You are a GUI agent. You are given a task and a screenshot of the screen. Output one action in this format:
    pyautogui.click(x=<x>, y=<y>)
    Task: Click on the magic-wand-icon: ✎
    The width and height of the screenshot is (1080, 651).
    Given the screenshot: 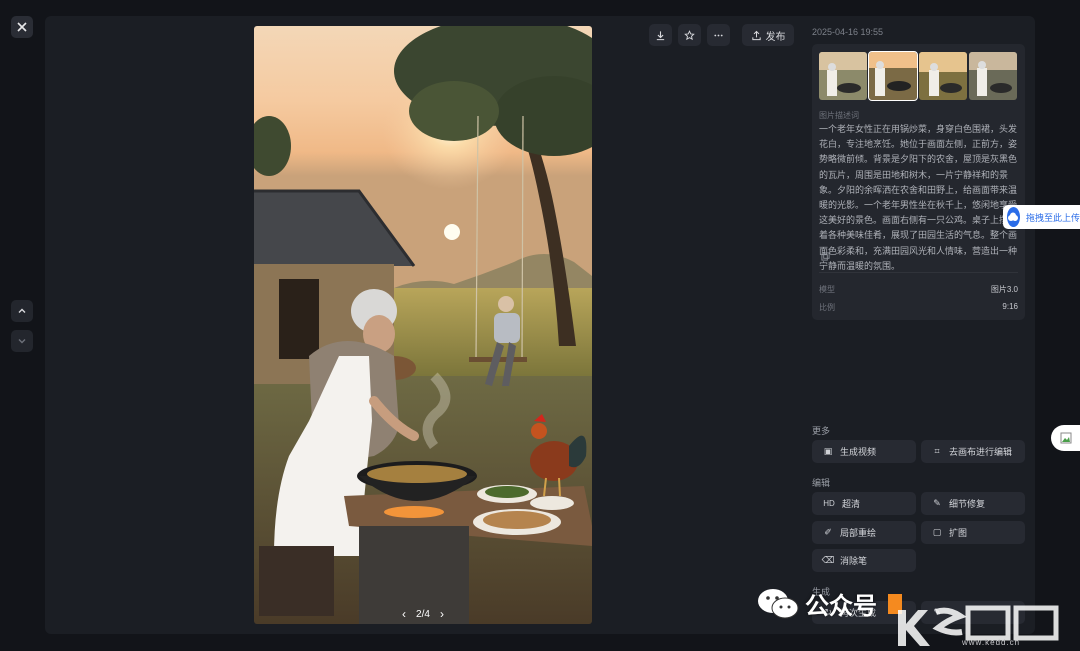 What is the action you would take?
    pyautogui.click(x=937, y=503)
    